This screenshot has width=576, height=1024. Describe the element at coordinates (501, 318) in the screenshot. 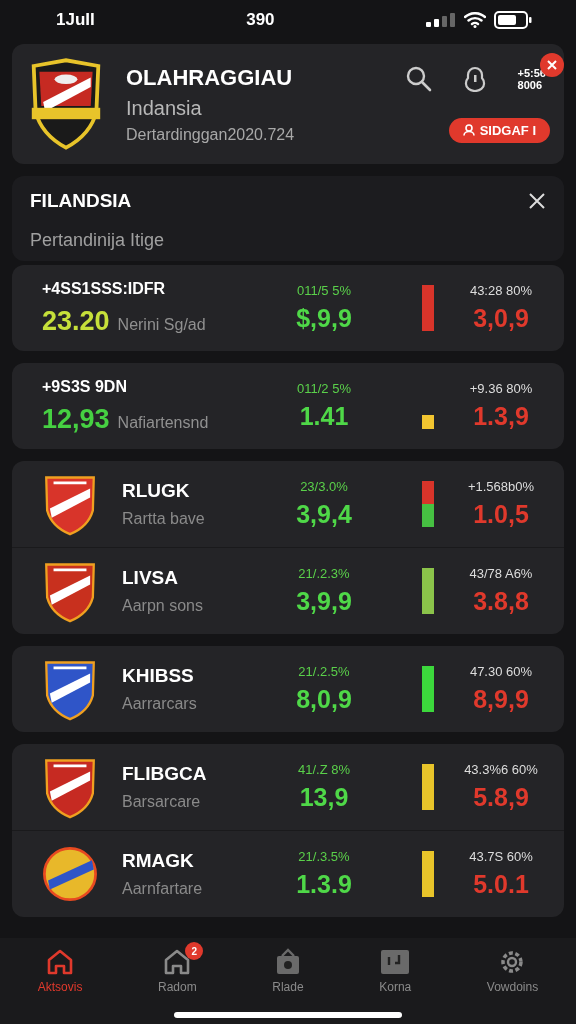

I see `odds-value: 3,0,9` at that location.